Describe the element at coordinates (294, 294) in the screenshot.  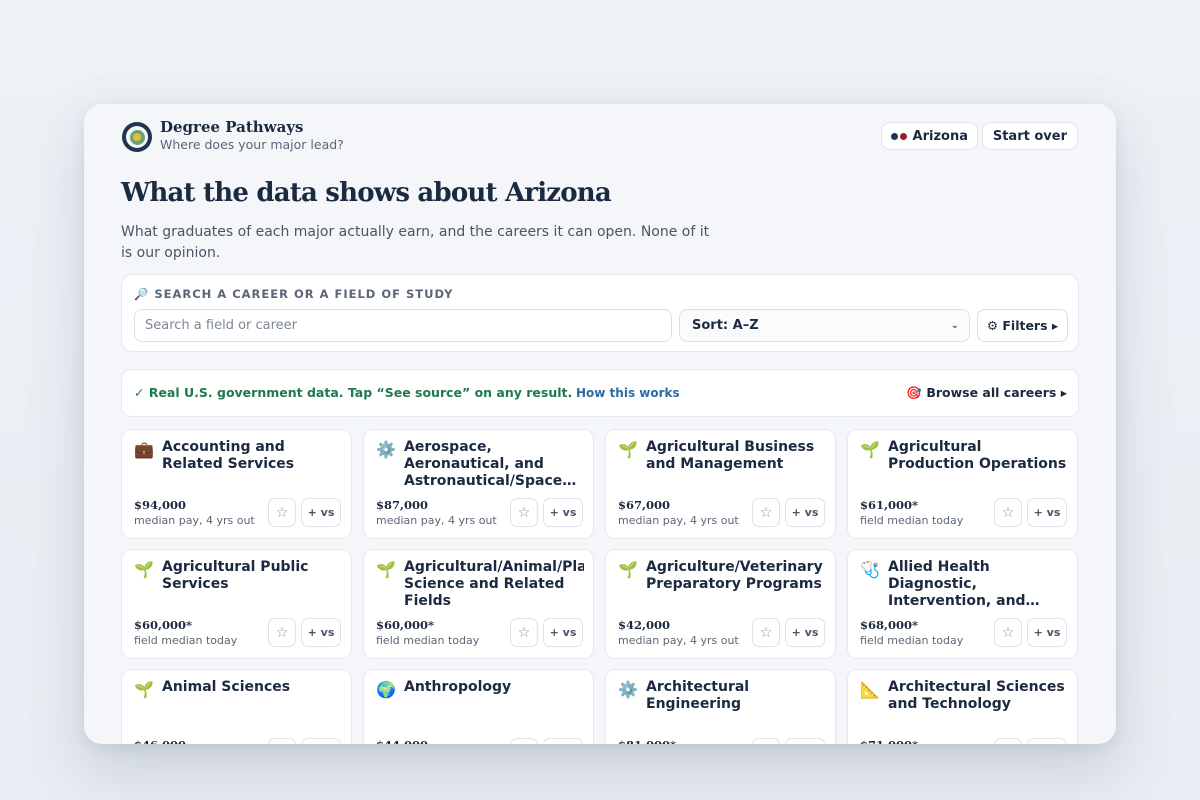
I see `search-label: 🔎 SEARCH A CAREER OR A FIELD OF STUDY` at that location.